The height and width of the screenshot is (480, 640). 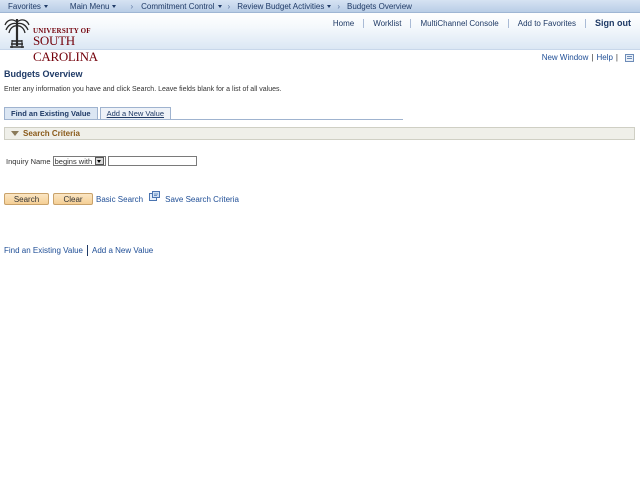 I want to click on nav-commitment-control-label: Commitment Control, so click(x=178, y=6).